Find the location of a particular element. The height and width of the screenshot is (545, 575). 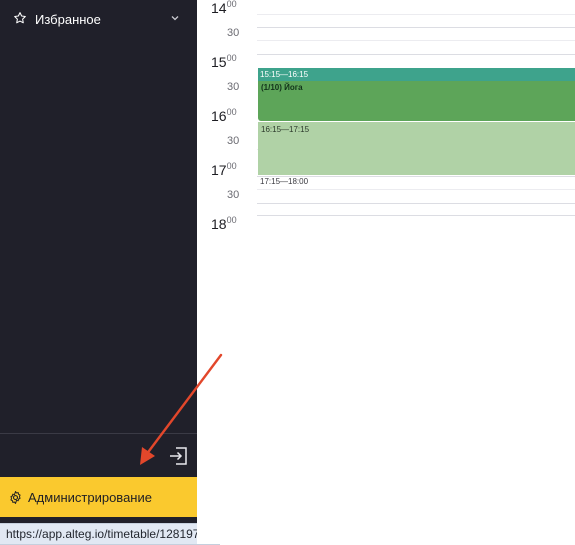

event-card: (1/10) Йога is located at coordinates (416, 101).